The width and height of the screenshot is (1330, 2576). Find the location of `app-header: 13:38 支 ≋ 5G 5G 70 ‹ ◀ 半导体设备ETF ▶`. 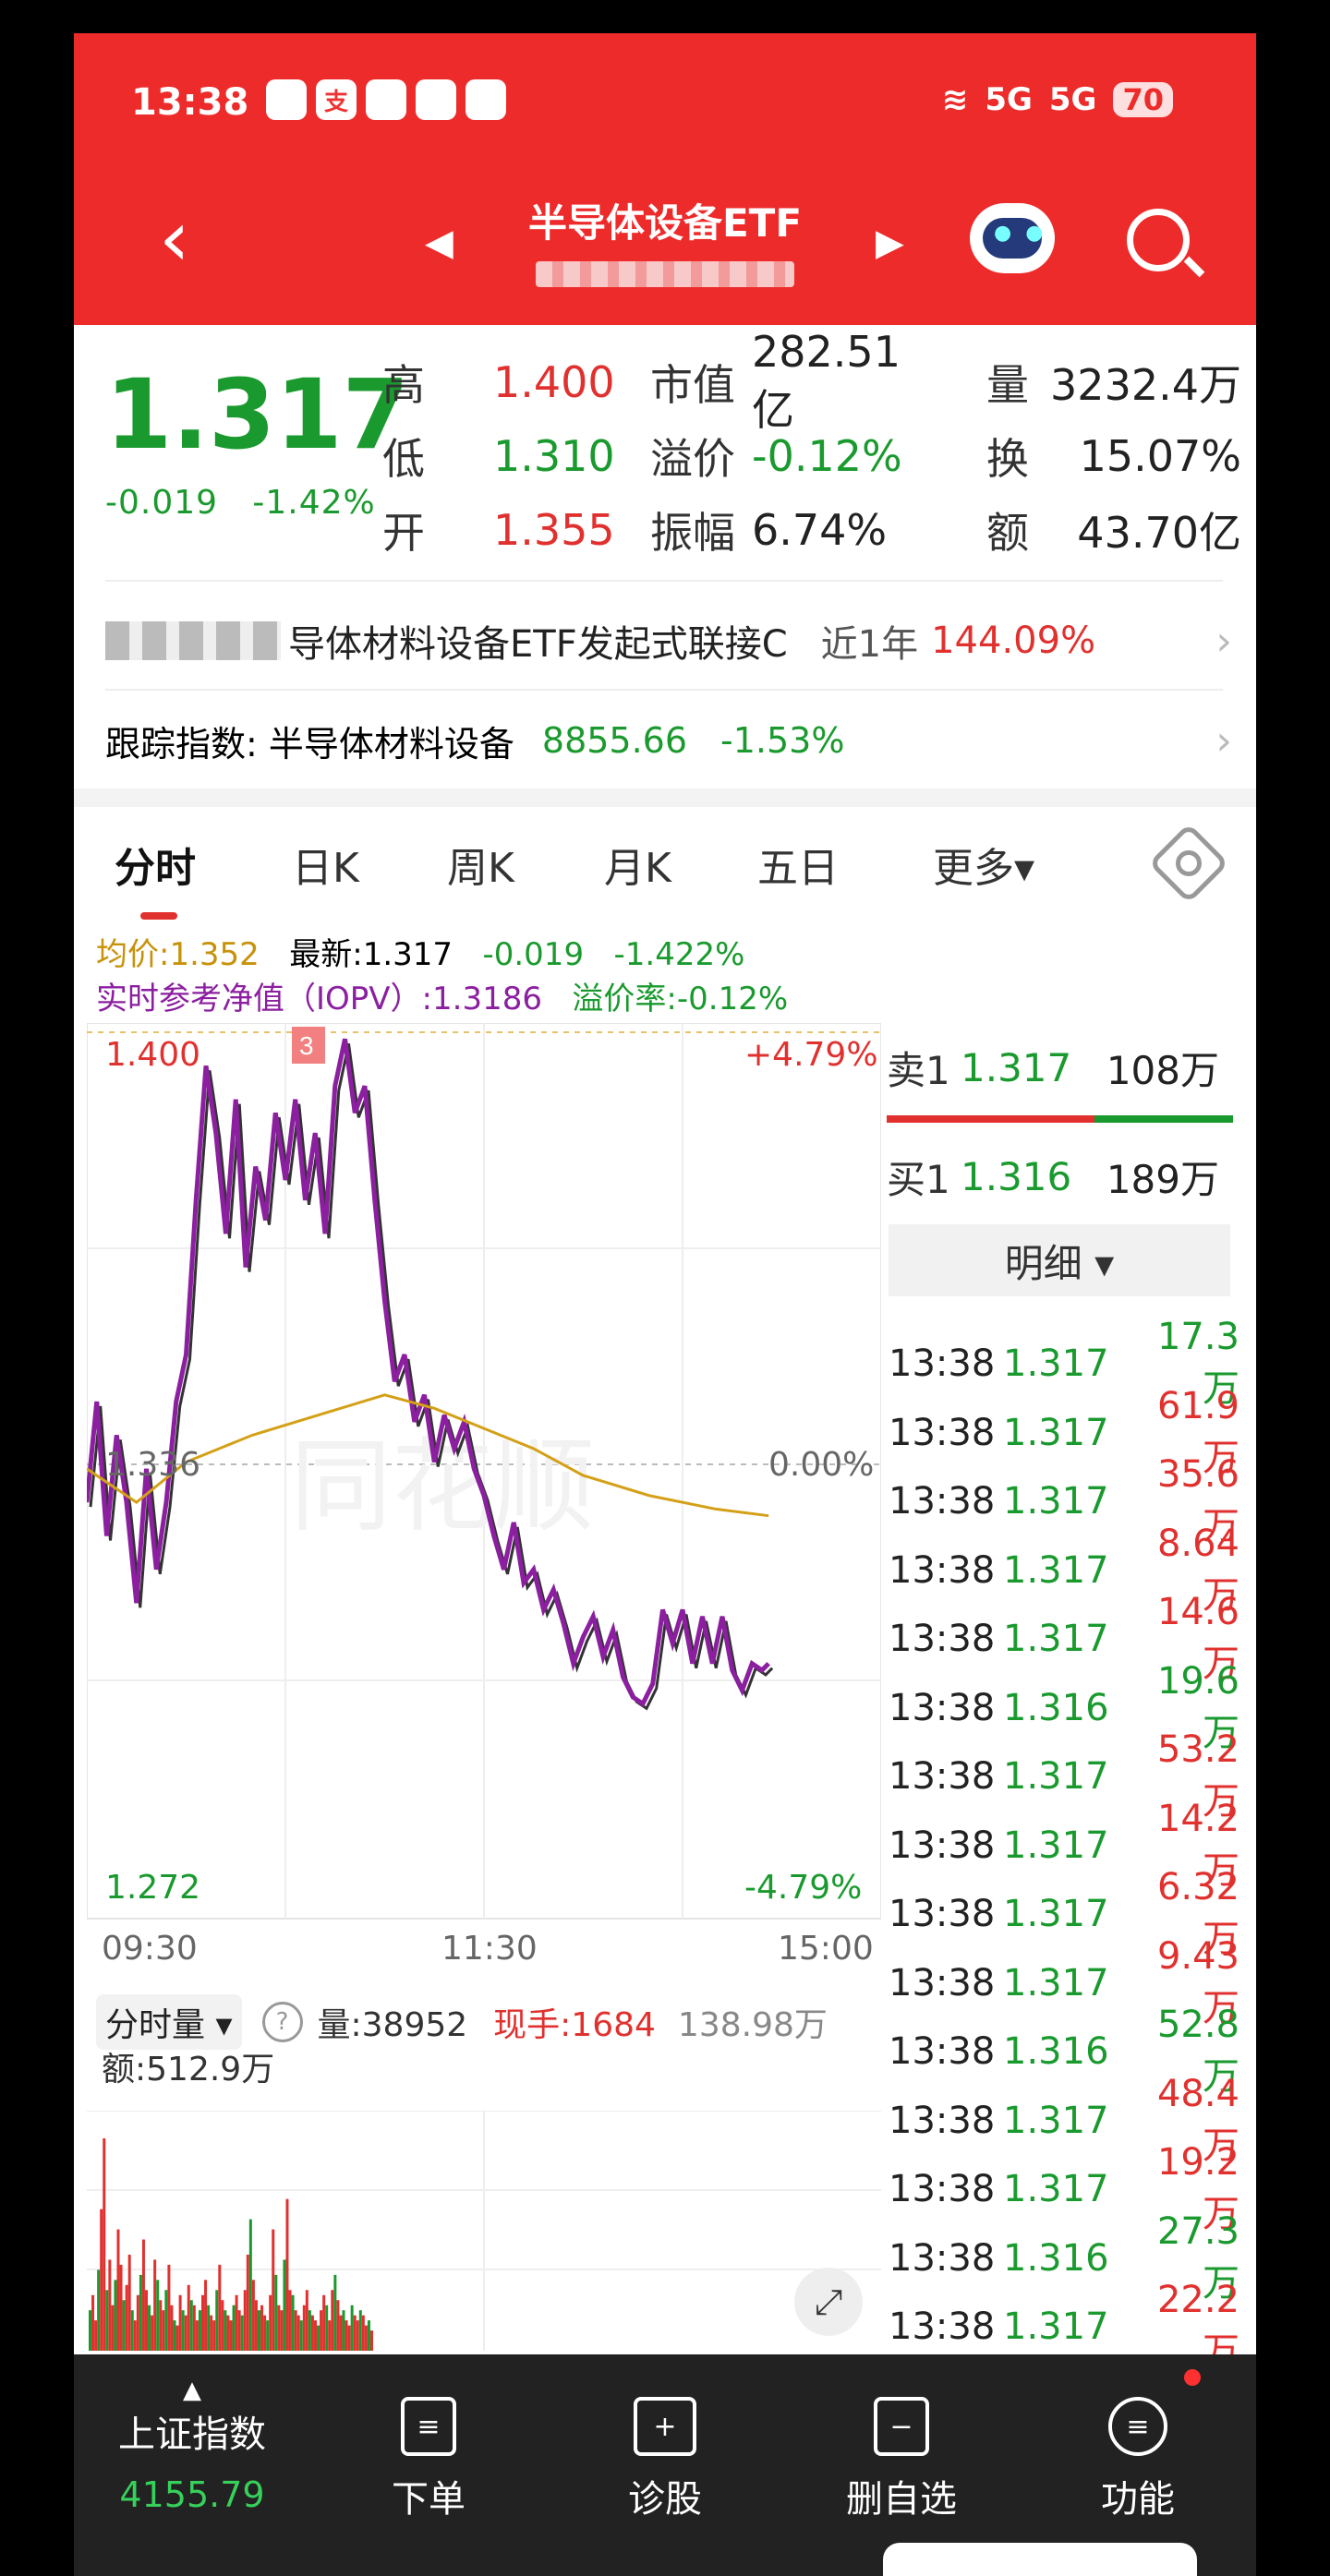

app-header: 13:38 支 ≋ 5G 5G 70 ‹ ◀ 半导体设备ETF ▶ is located at coordinates (665, 179).